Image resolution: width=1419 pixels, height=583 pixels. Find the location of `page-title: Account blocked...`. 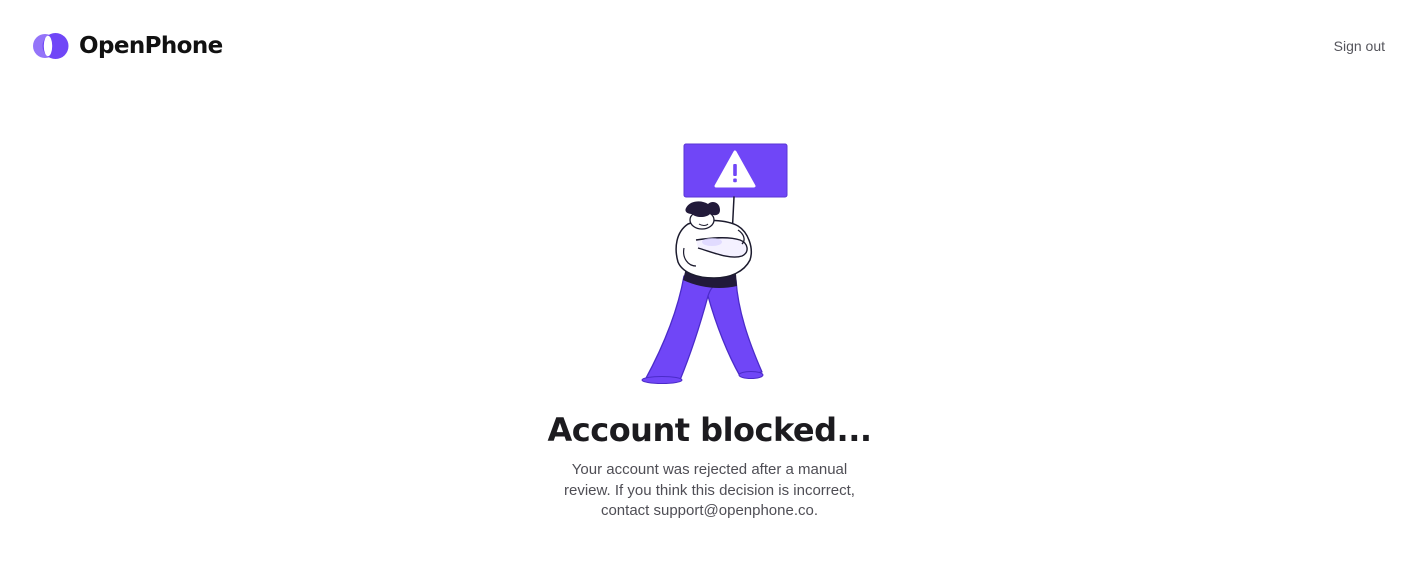

page-title: Account blocked... is located at coordinates (709, 430).